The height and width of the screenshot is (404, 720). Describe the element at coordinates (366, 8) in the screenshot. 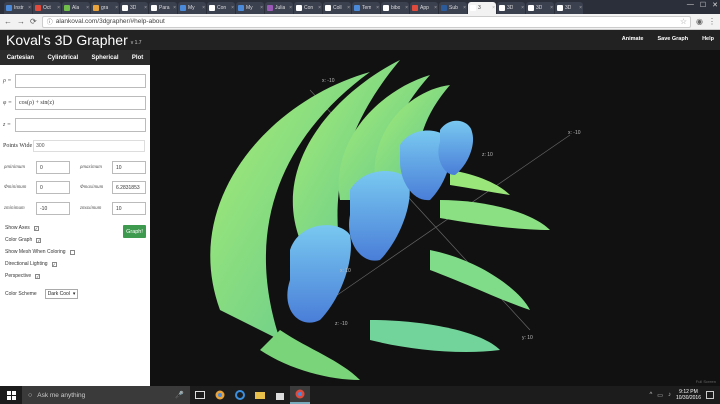

I see `browser-tab: Tem ×` at that location.